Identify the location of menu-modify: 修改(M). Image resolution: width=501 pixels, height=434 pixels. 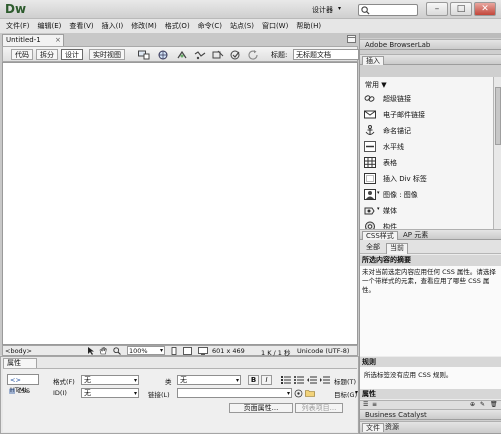
(144, 26).